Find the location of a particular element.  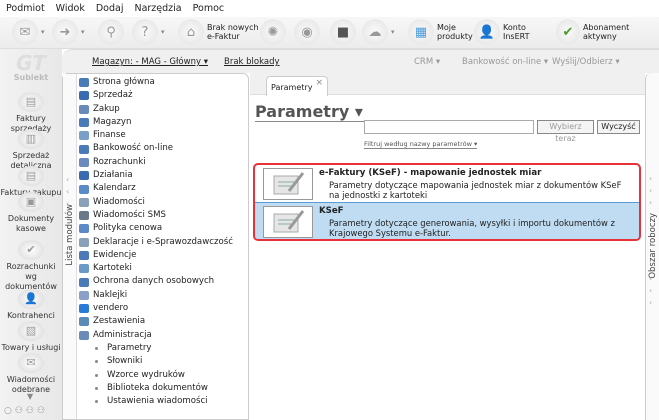

collapse-icon: ‹ ‹ ‹ is located at coordinates (68, 191).